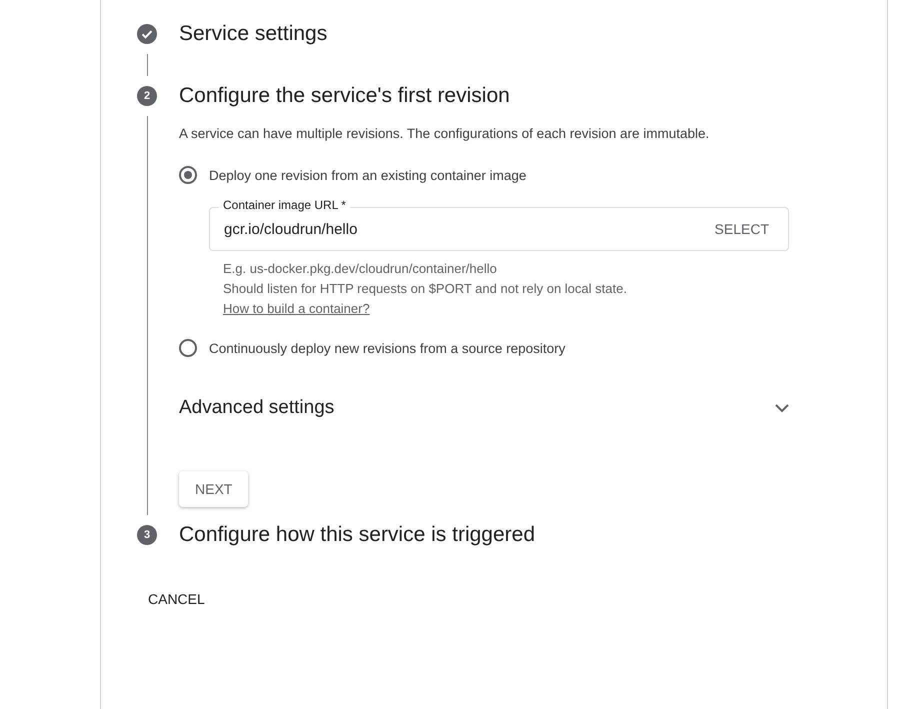  What do you see at coordinates (256, 408) in the screenshot?
I see `section-title: Advanced settings` at bounding box center [256, 408].